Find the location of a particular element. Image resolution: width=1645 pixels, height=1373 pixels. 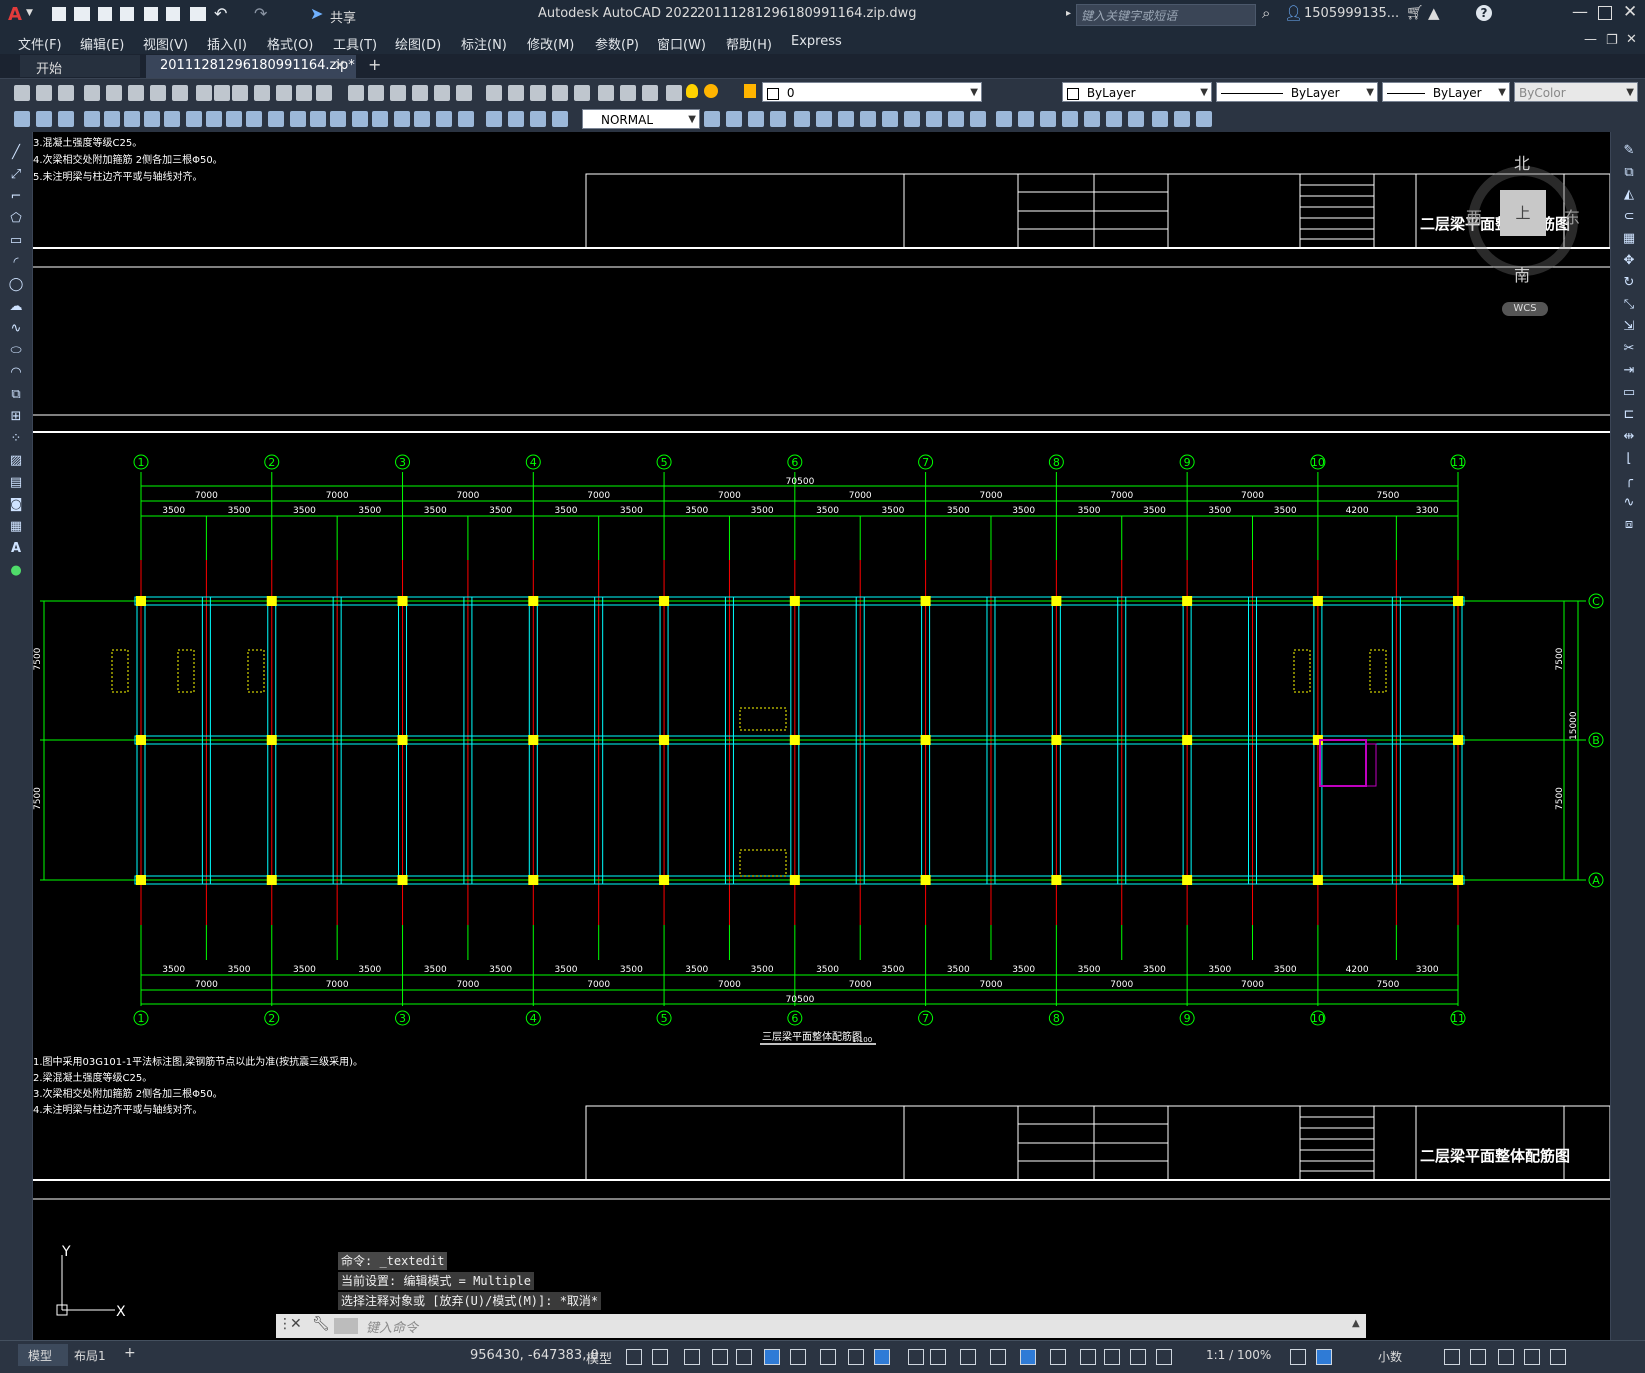

modify-tool-47-icon is located at coordinates (1160, 119).